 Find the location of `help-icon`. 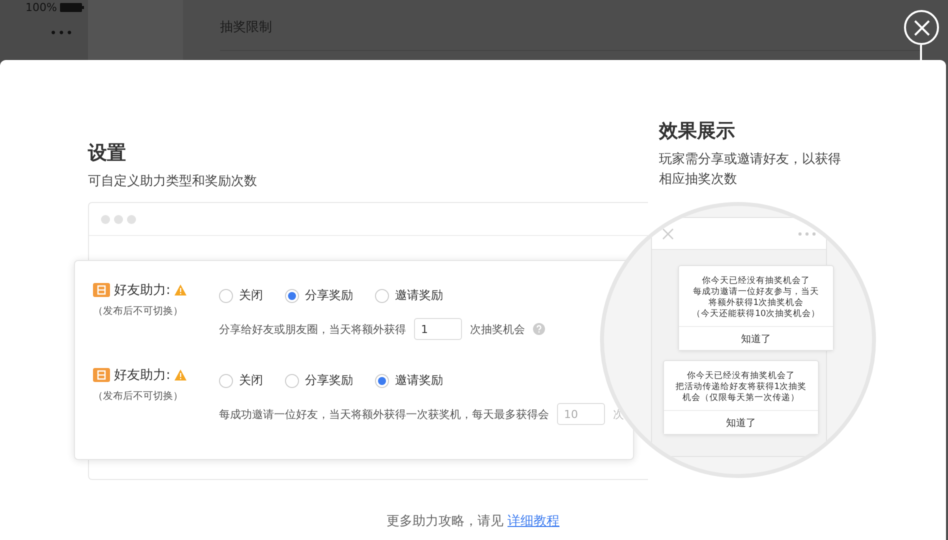

help-icon is located at coordinates (539, 329).